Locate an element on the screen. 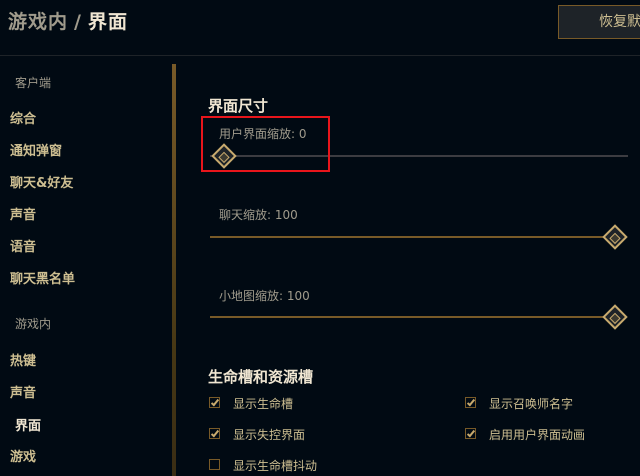 Image resolution: width=640 pixels, height=476 pixels. sidebar-item-chat-friends: 聊天&好友 is located at coordinates (41, 181).